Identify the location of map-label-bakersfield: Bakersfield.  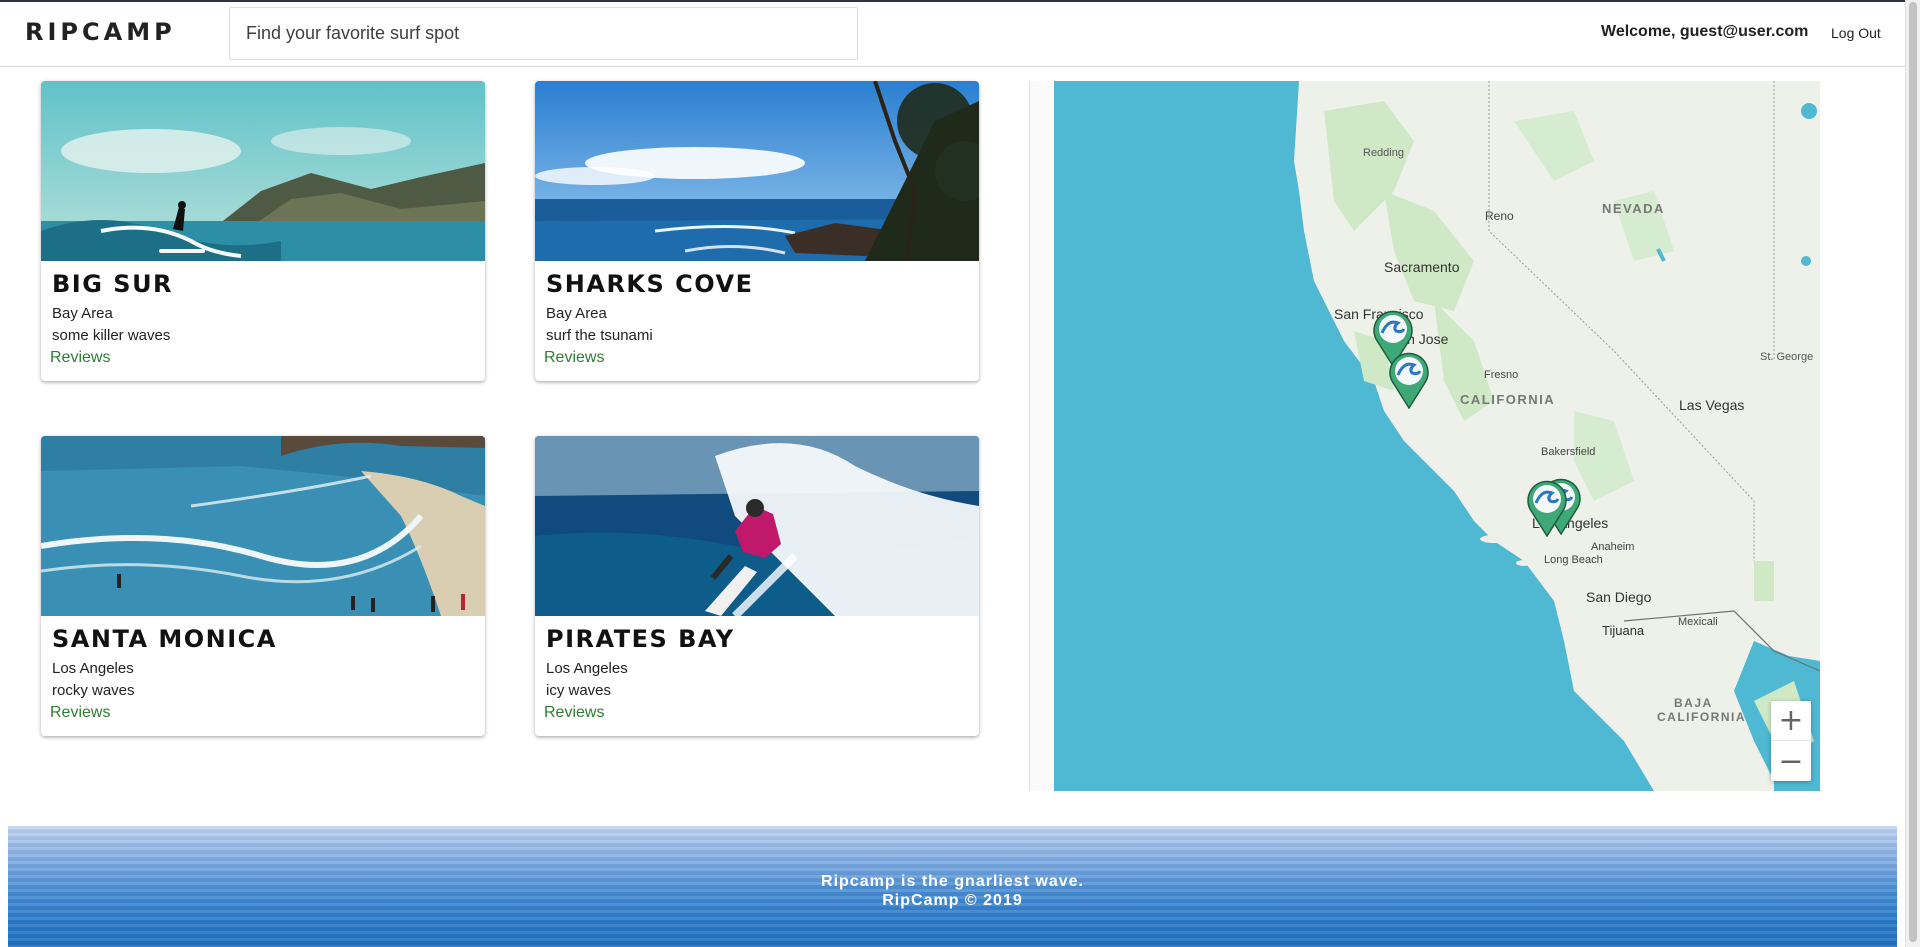
(1568, 452).